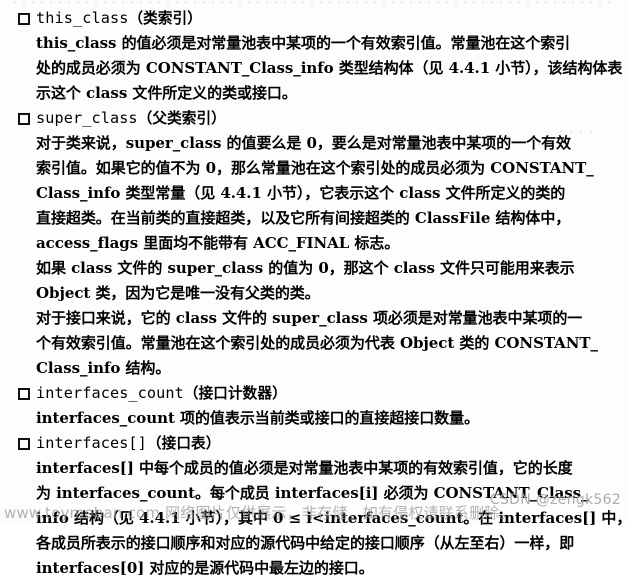  Describe the element at coordinates (183, 443) in the screenshot. I see `heading-label: （接口表）` at that location.